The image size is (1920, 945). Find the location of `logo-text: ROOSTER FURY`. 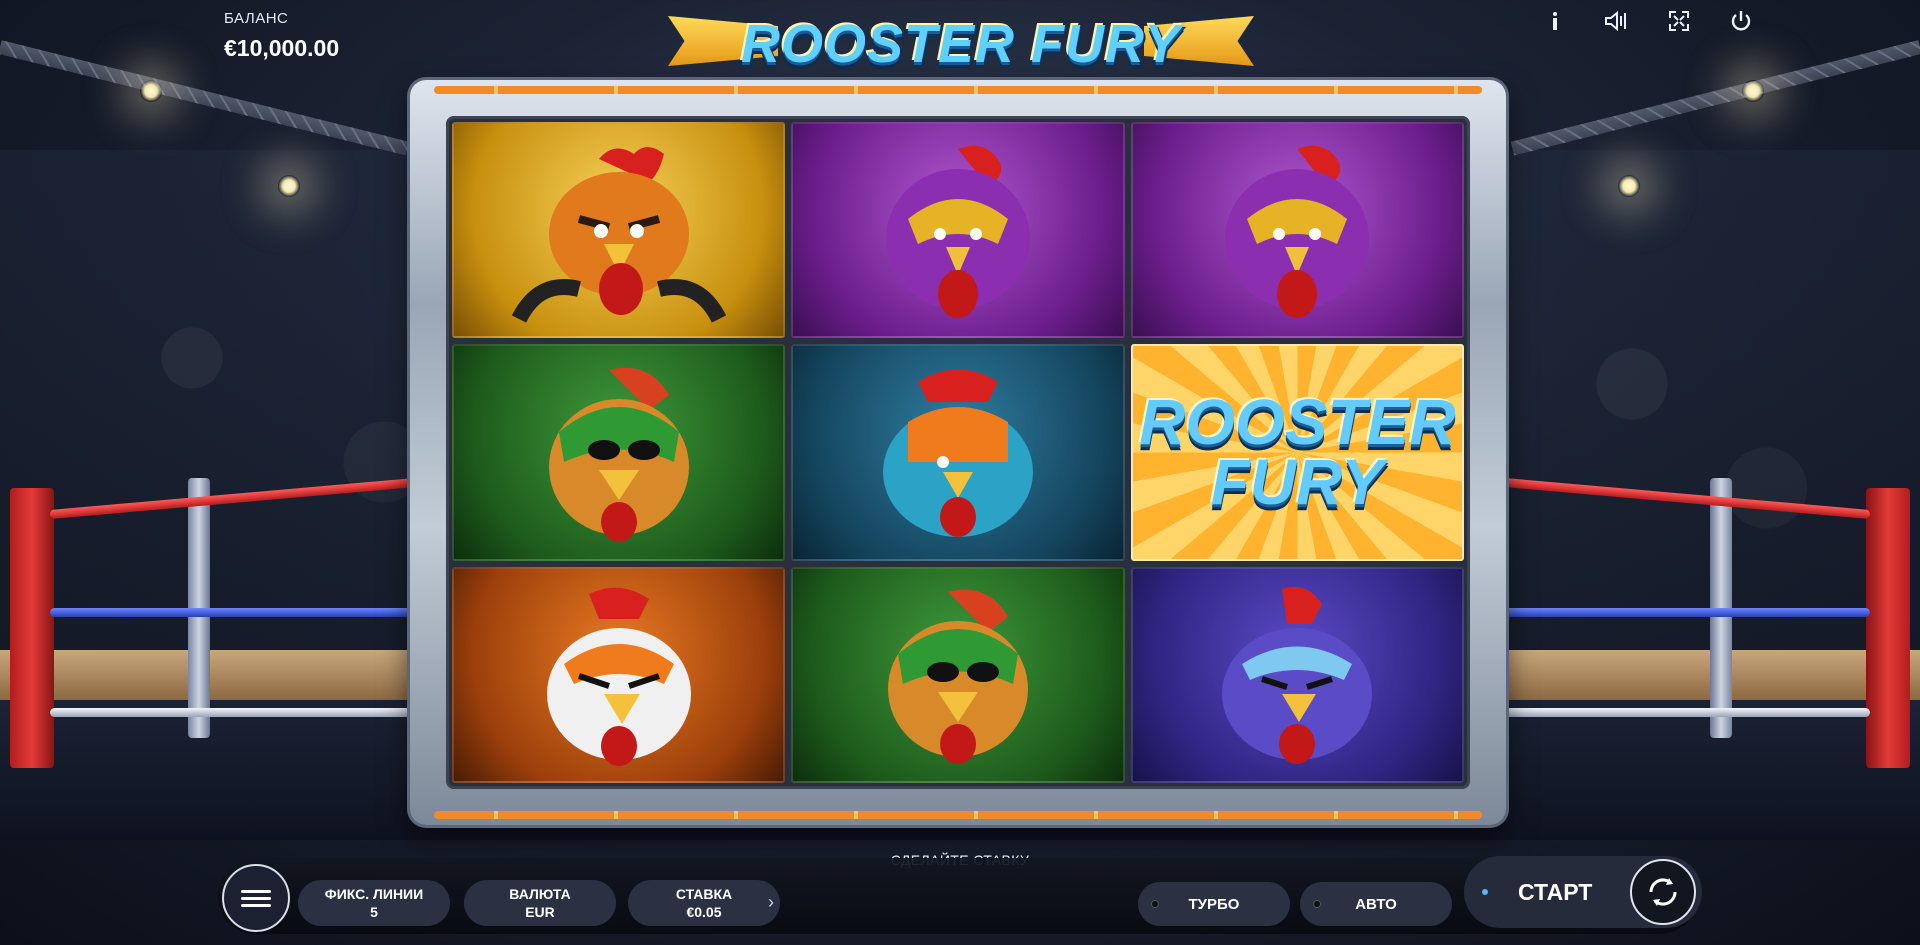

logo-text: ROOSTER FURY is located at coordinates (961, 44).